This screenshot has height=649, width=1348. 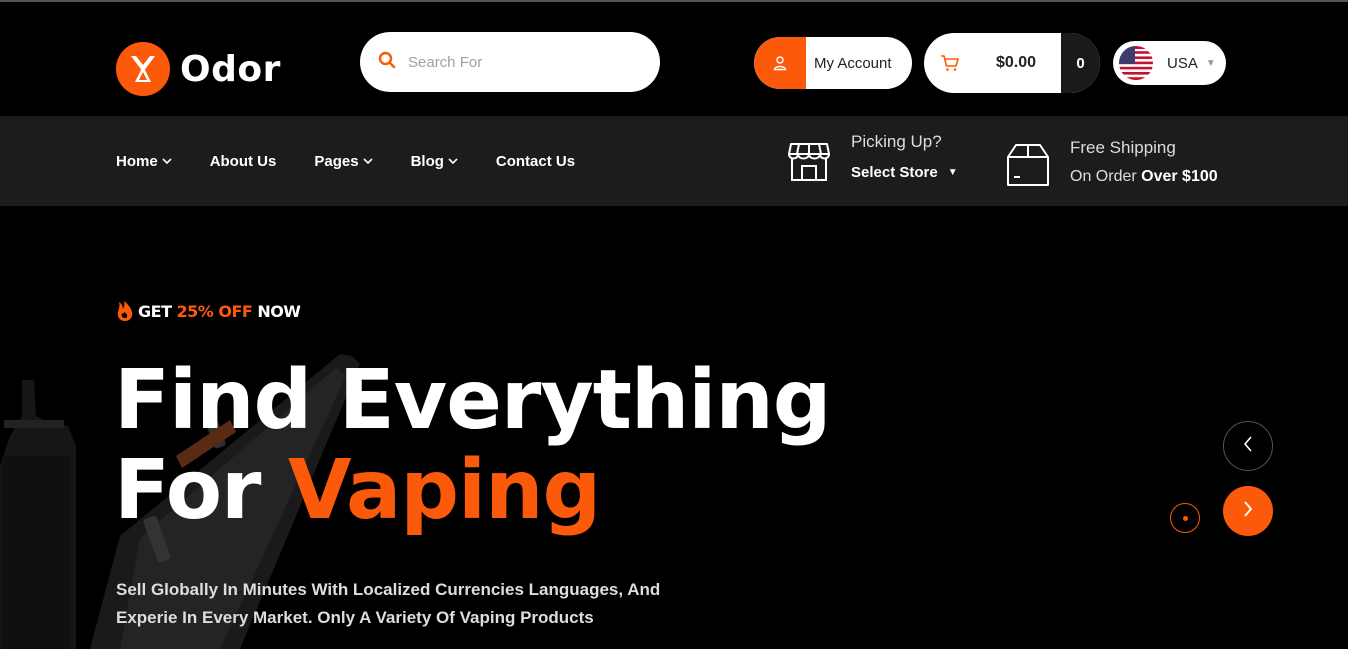 I want to click on chevron-left-icon, so click(x=1248, y=446).